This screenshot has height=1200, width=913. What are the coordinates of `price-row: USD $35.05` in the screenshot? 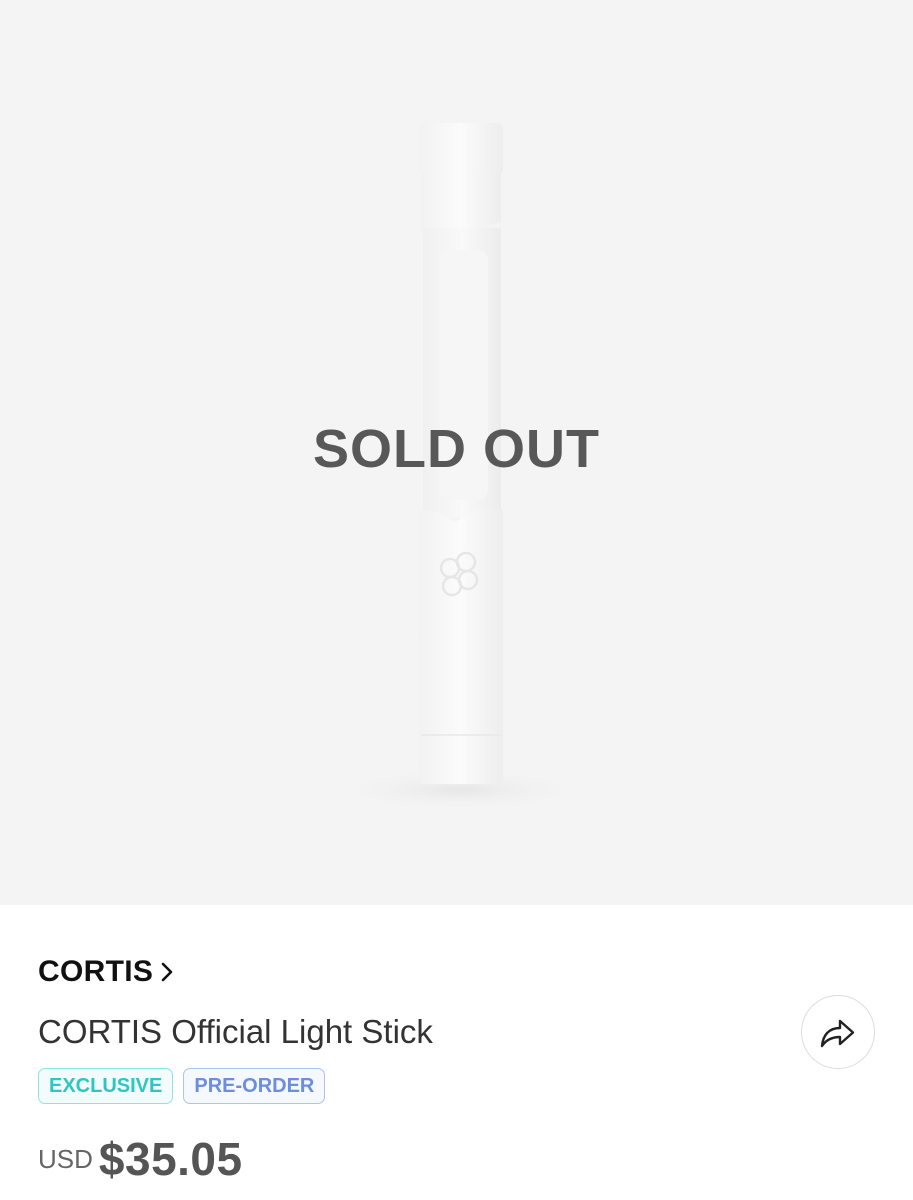 It's located at (140, 1159).